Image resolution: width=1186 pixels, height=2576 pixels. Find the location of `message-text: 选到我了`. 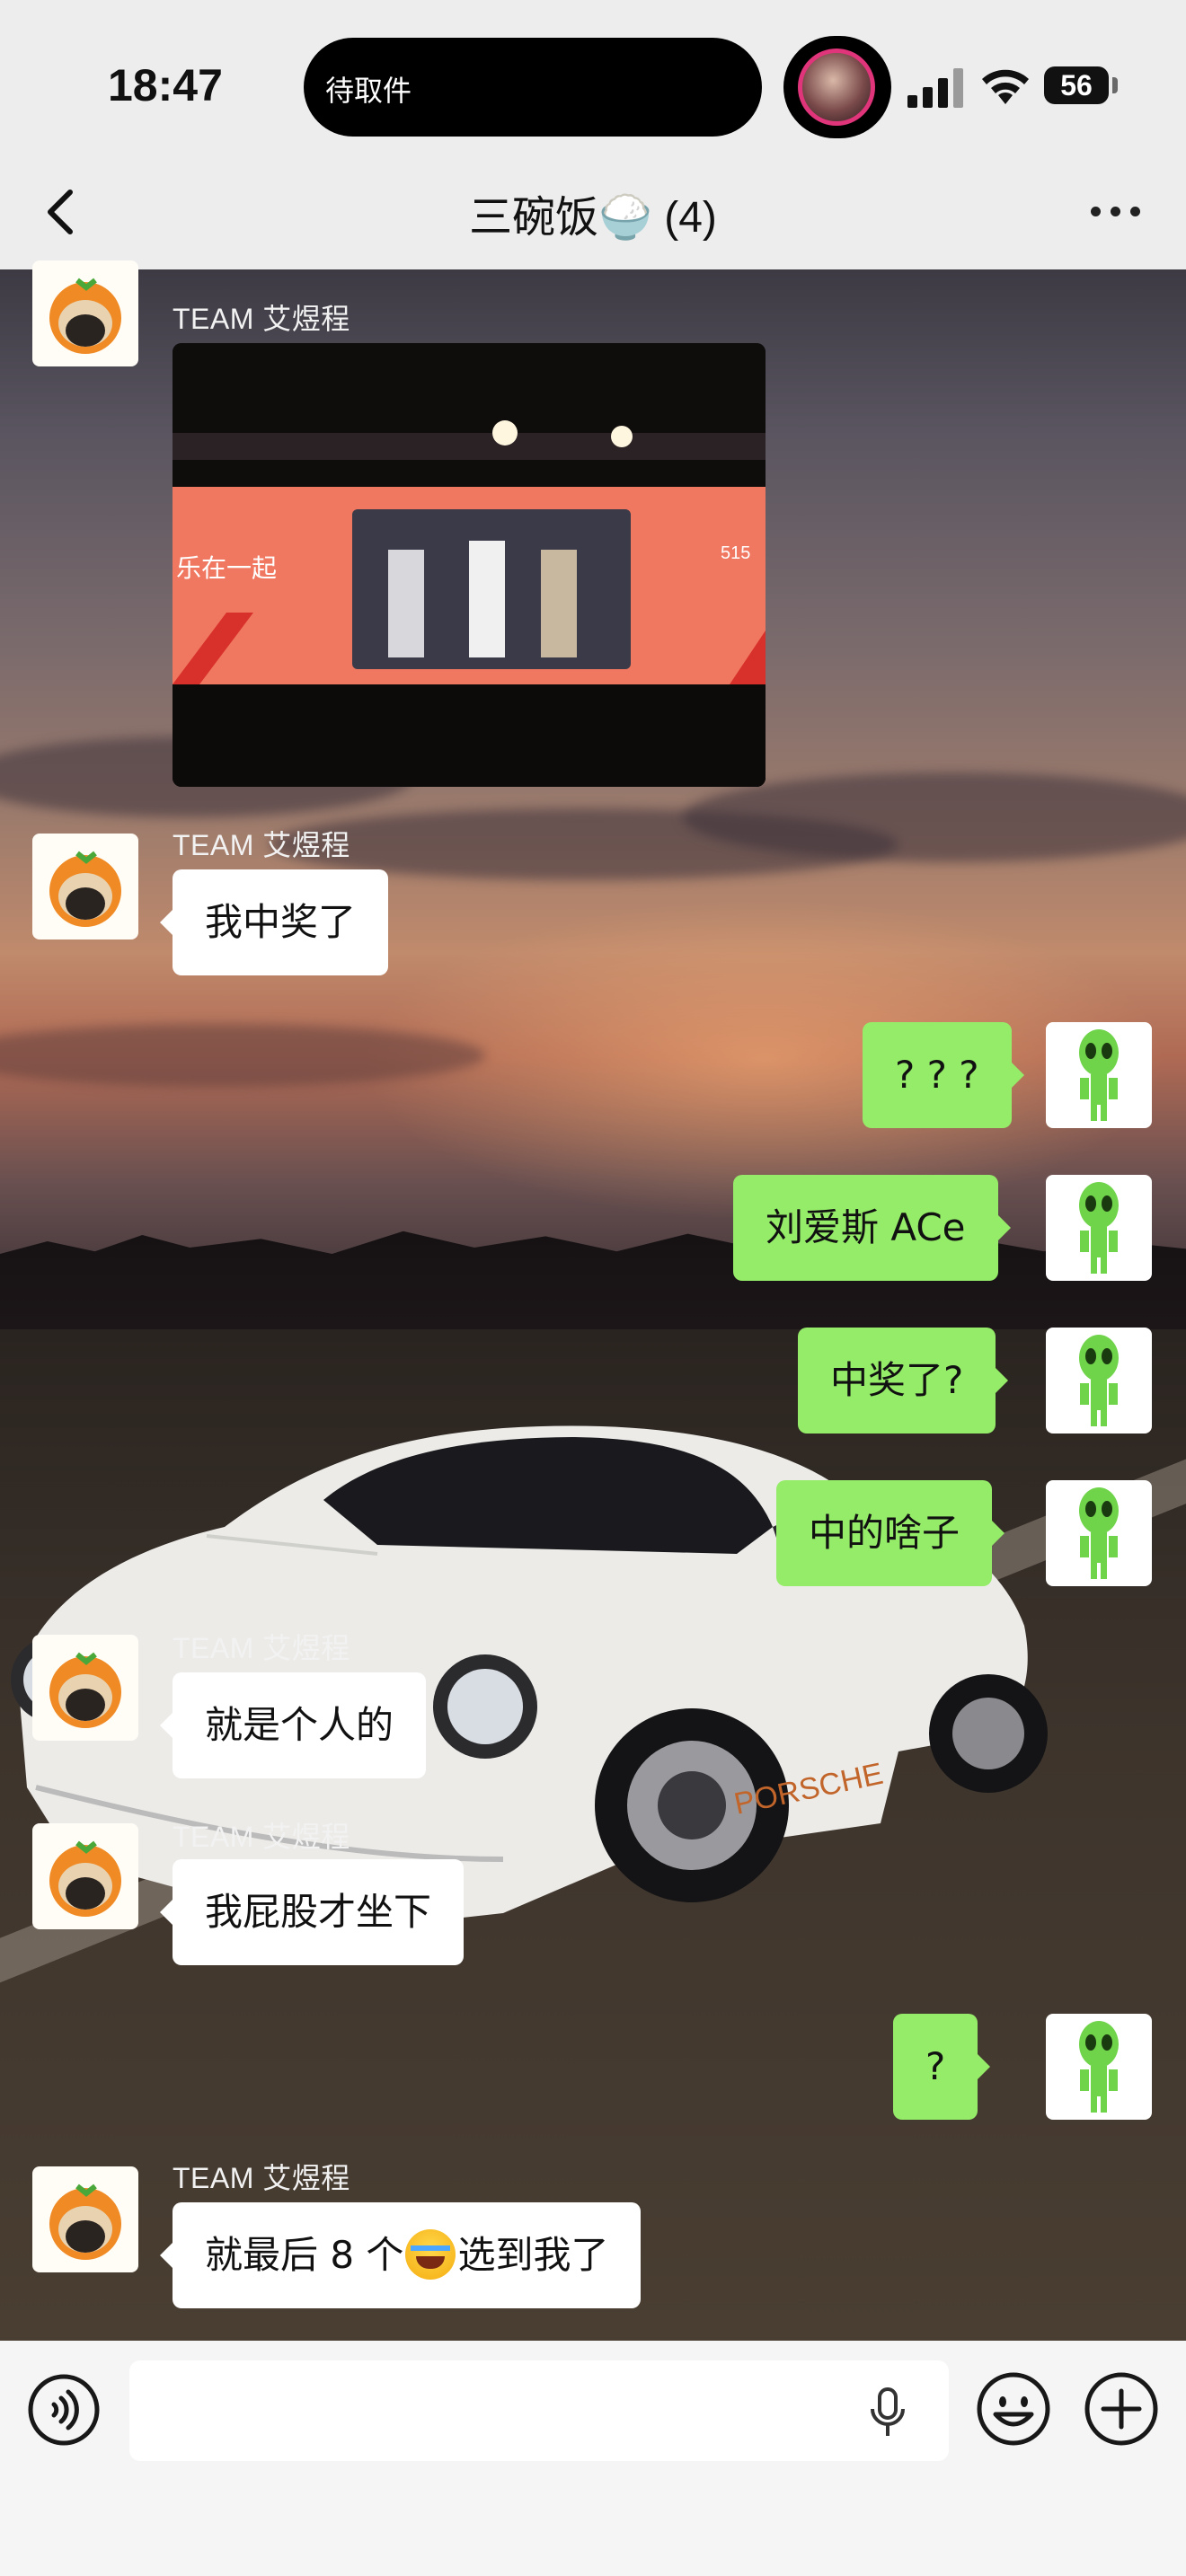

message-text: 选到我了 is located at coordinates (533, 2255).